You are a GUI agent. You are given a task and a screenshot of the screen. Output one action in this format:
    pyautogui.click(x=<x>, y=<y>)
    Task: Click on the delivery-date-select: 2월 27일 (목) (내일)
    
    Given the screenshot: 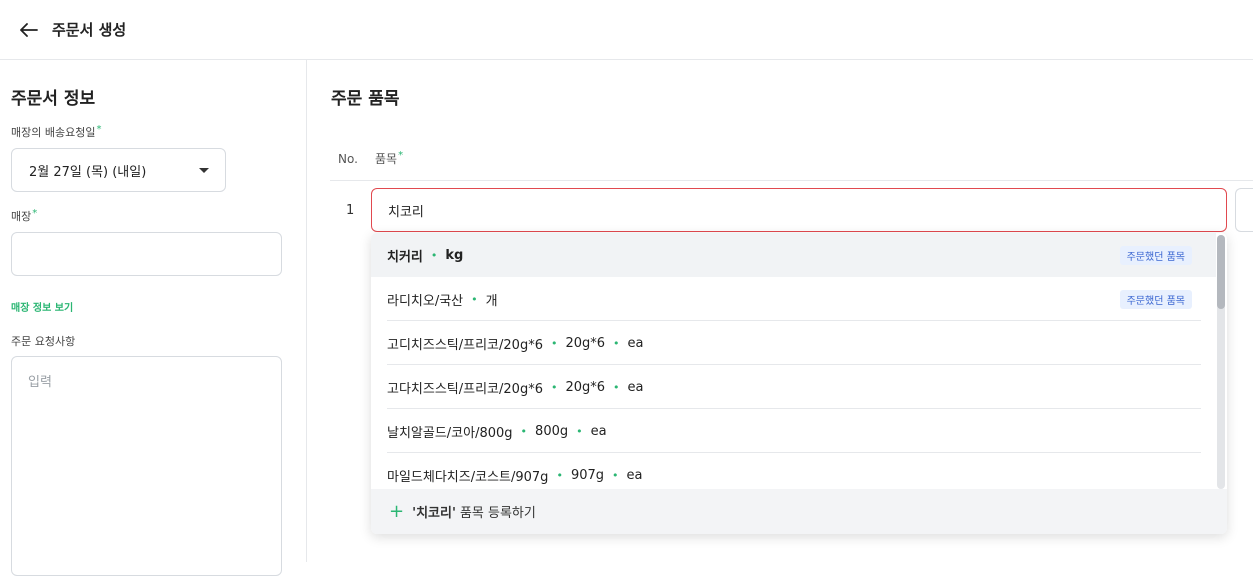 What is the action you would take?
    pyautogui.click(x=118, y=170)
    